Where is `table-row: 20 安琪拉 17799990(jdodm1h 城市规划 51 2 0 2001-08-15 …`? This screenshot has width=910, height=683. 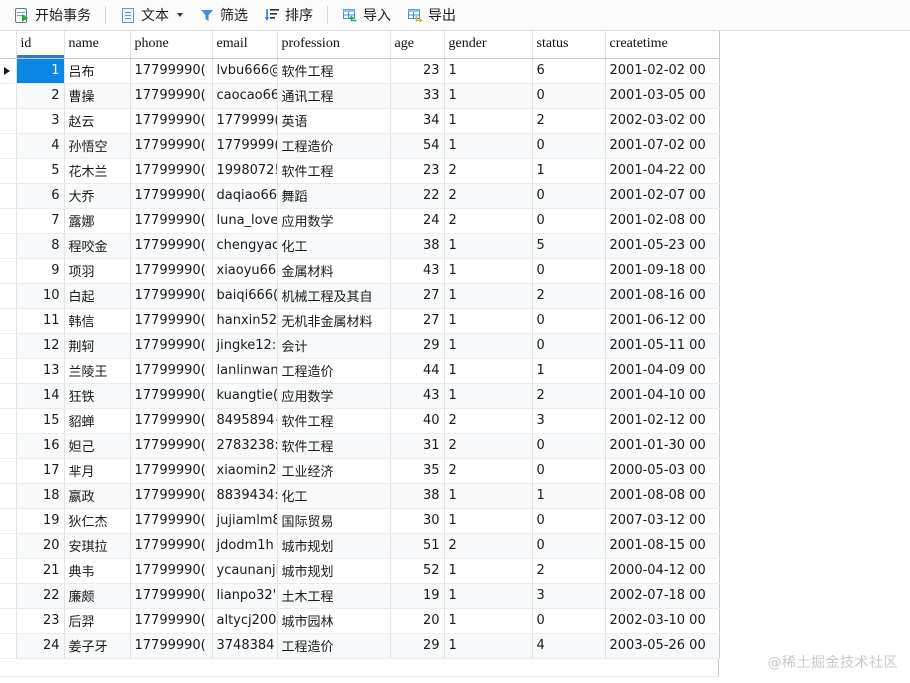
table-row: 20 安琪拉 17799990(jdodm1h 城市规划 51 2 0 2001-08-15 … is located at coordinates (360, 546).